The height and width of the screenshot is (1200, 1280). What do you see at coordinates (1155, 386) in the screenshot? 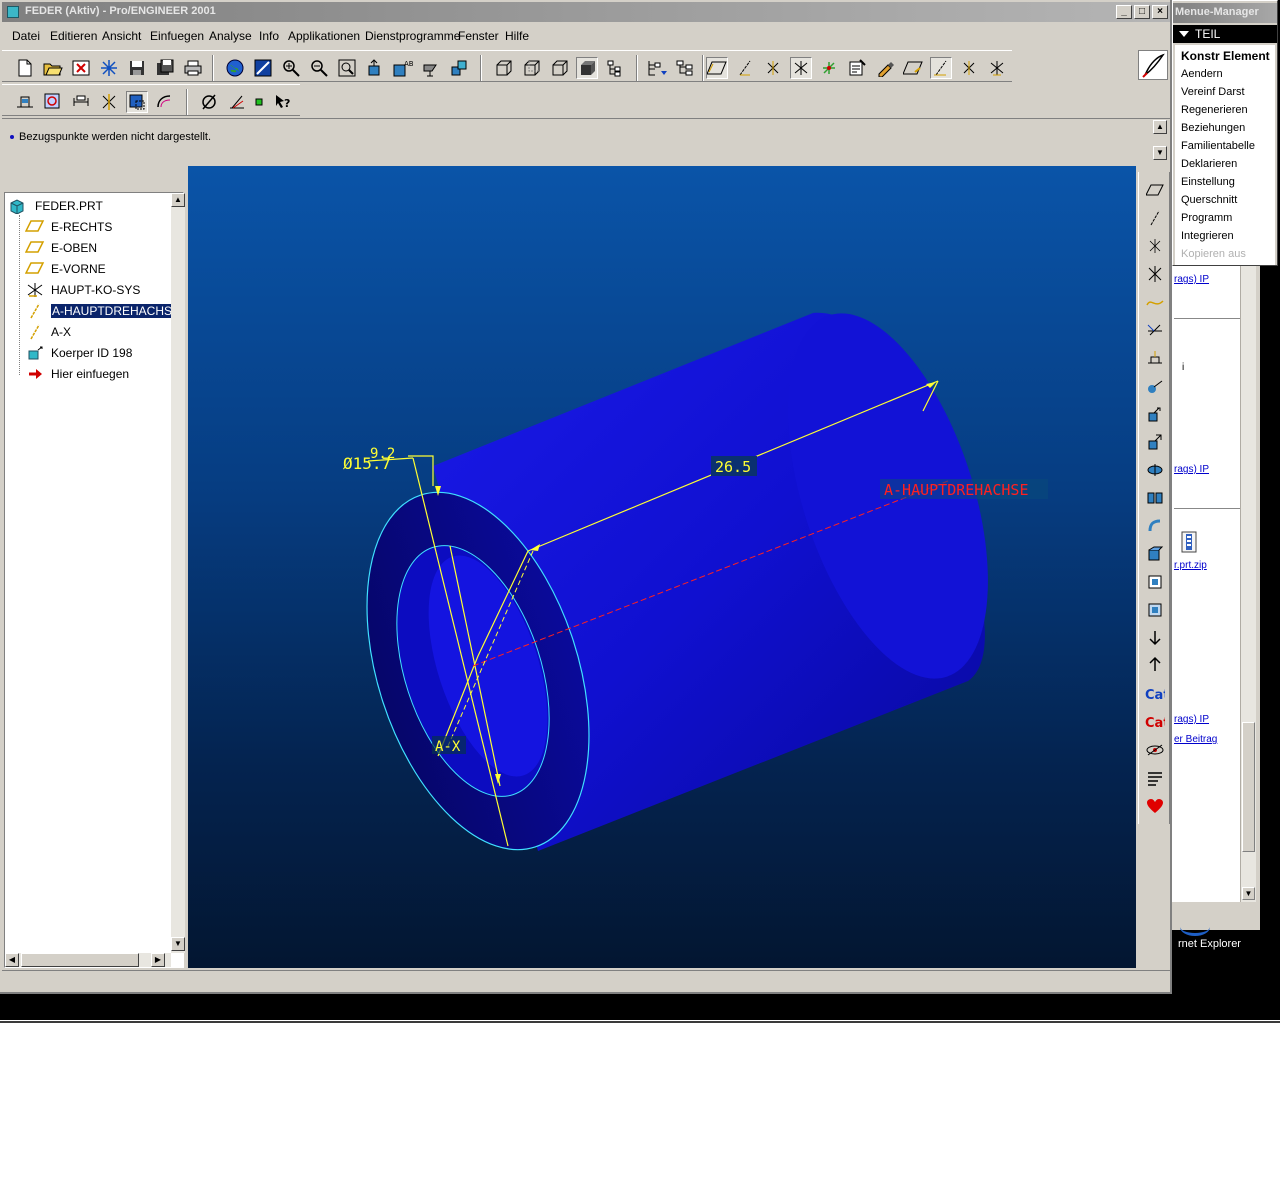
I see `datum-analysis-icon` at bounding box center [1155, 386].